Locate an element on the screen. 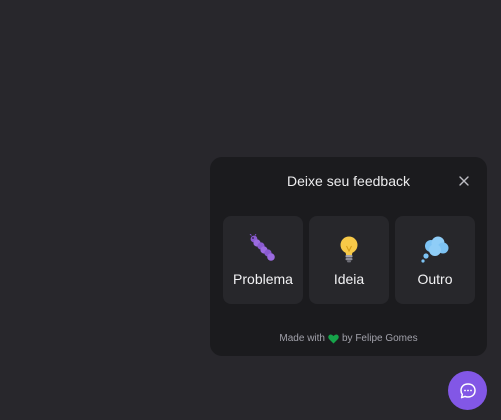 The image size is (501, 420). thought-cloud-icon is located at coordinates (435, 249).